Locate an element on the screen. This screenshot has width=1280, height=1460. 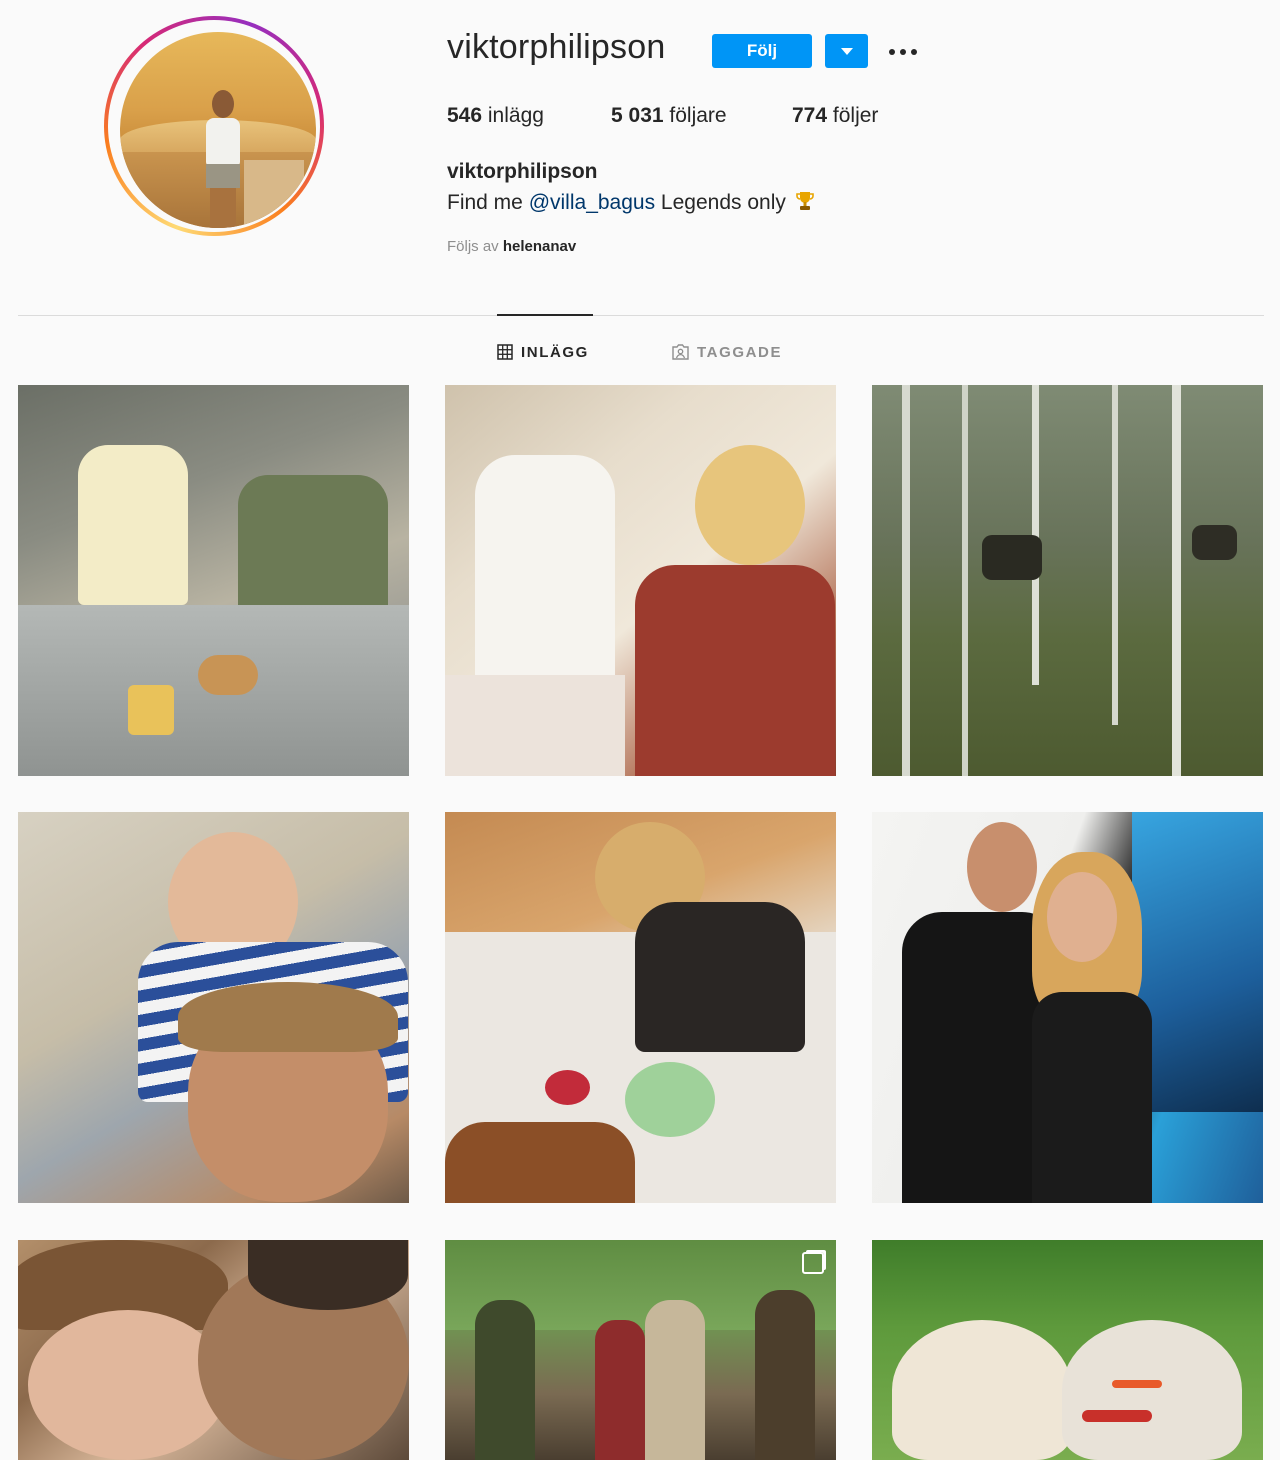
more-options-button is located at coordinates (903, 52).